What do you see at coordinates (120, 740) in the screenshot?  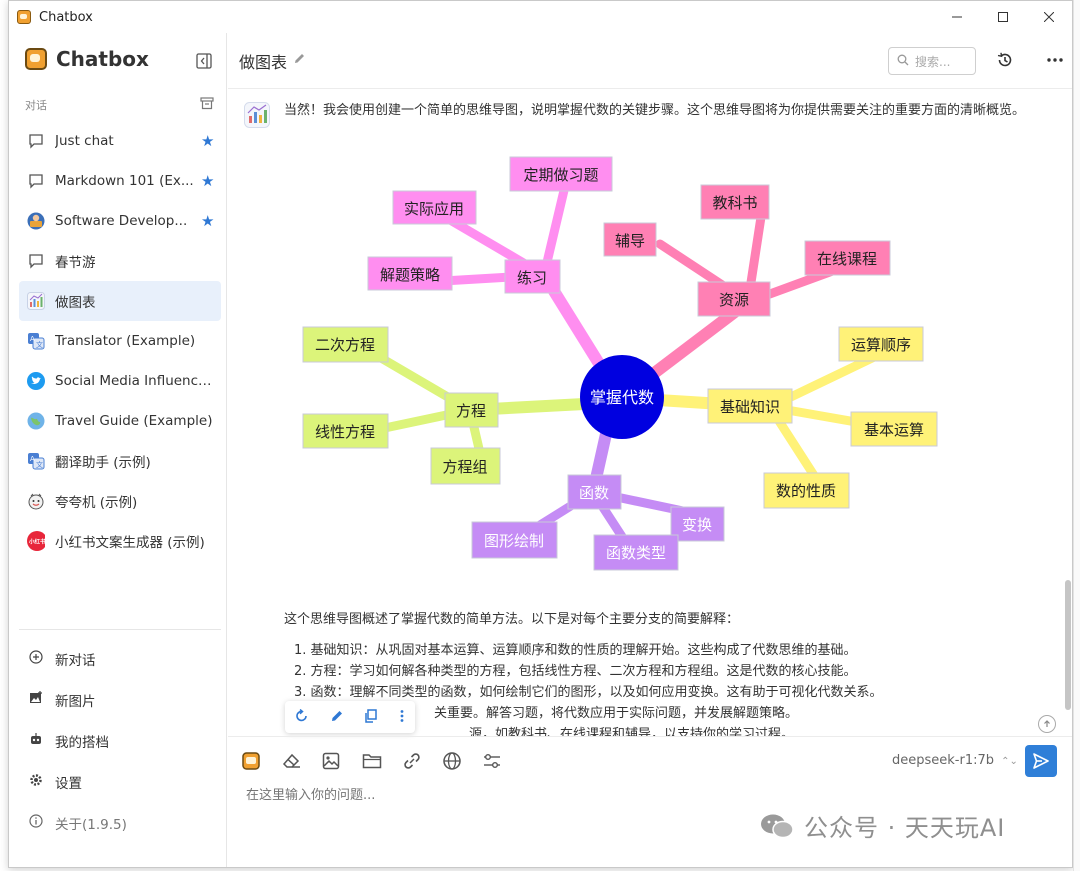 I see `my-copilots-button: 我的搭档` at bounding box center [120, 740].